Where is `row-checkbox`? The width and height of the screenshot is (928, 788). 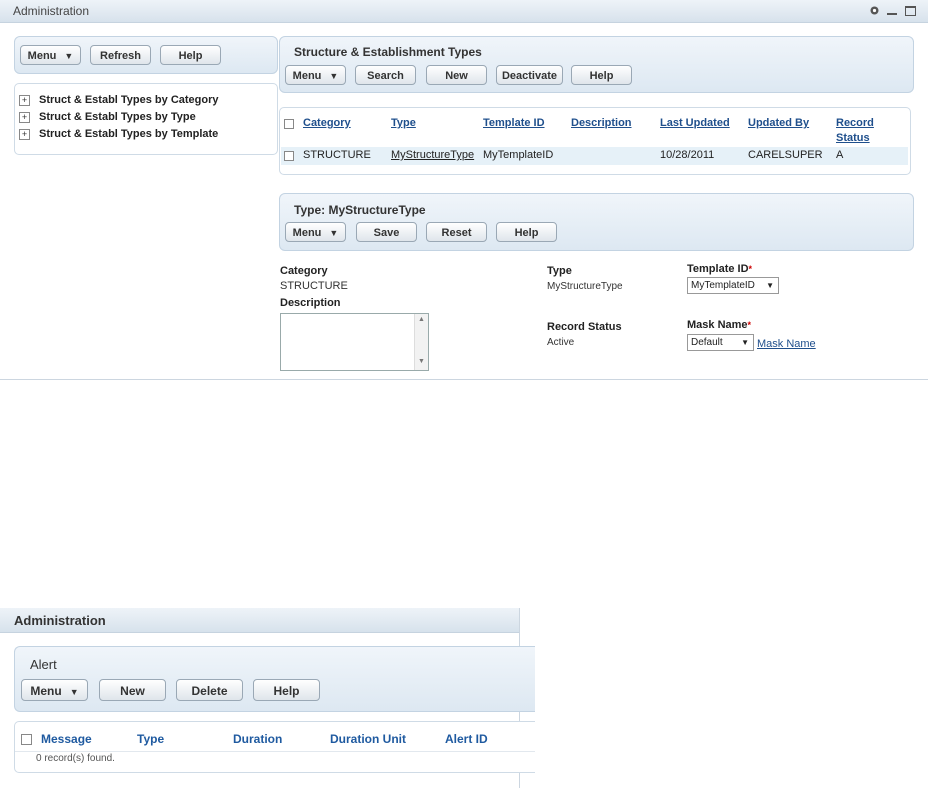
row-checkbox is located at coordinates (289, 156).